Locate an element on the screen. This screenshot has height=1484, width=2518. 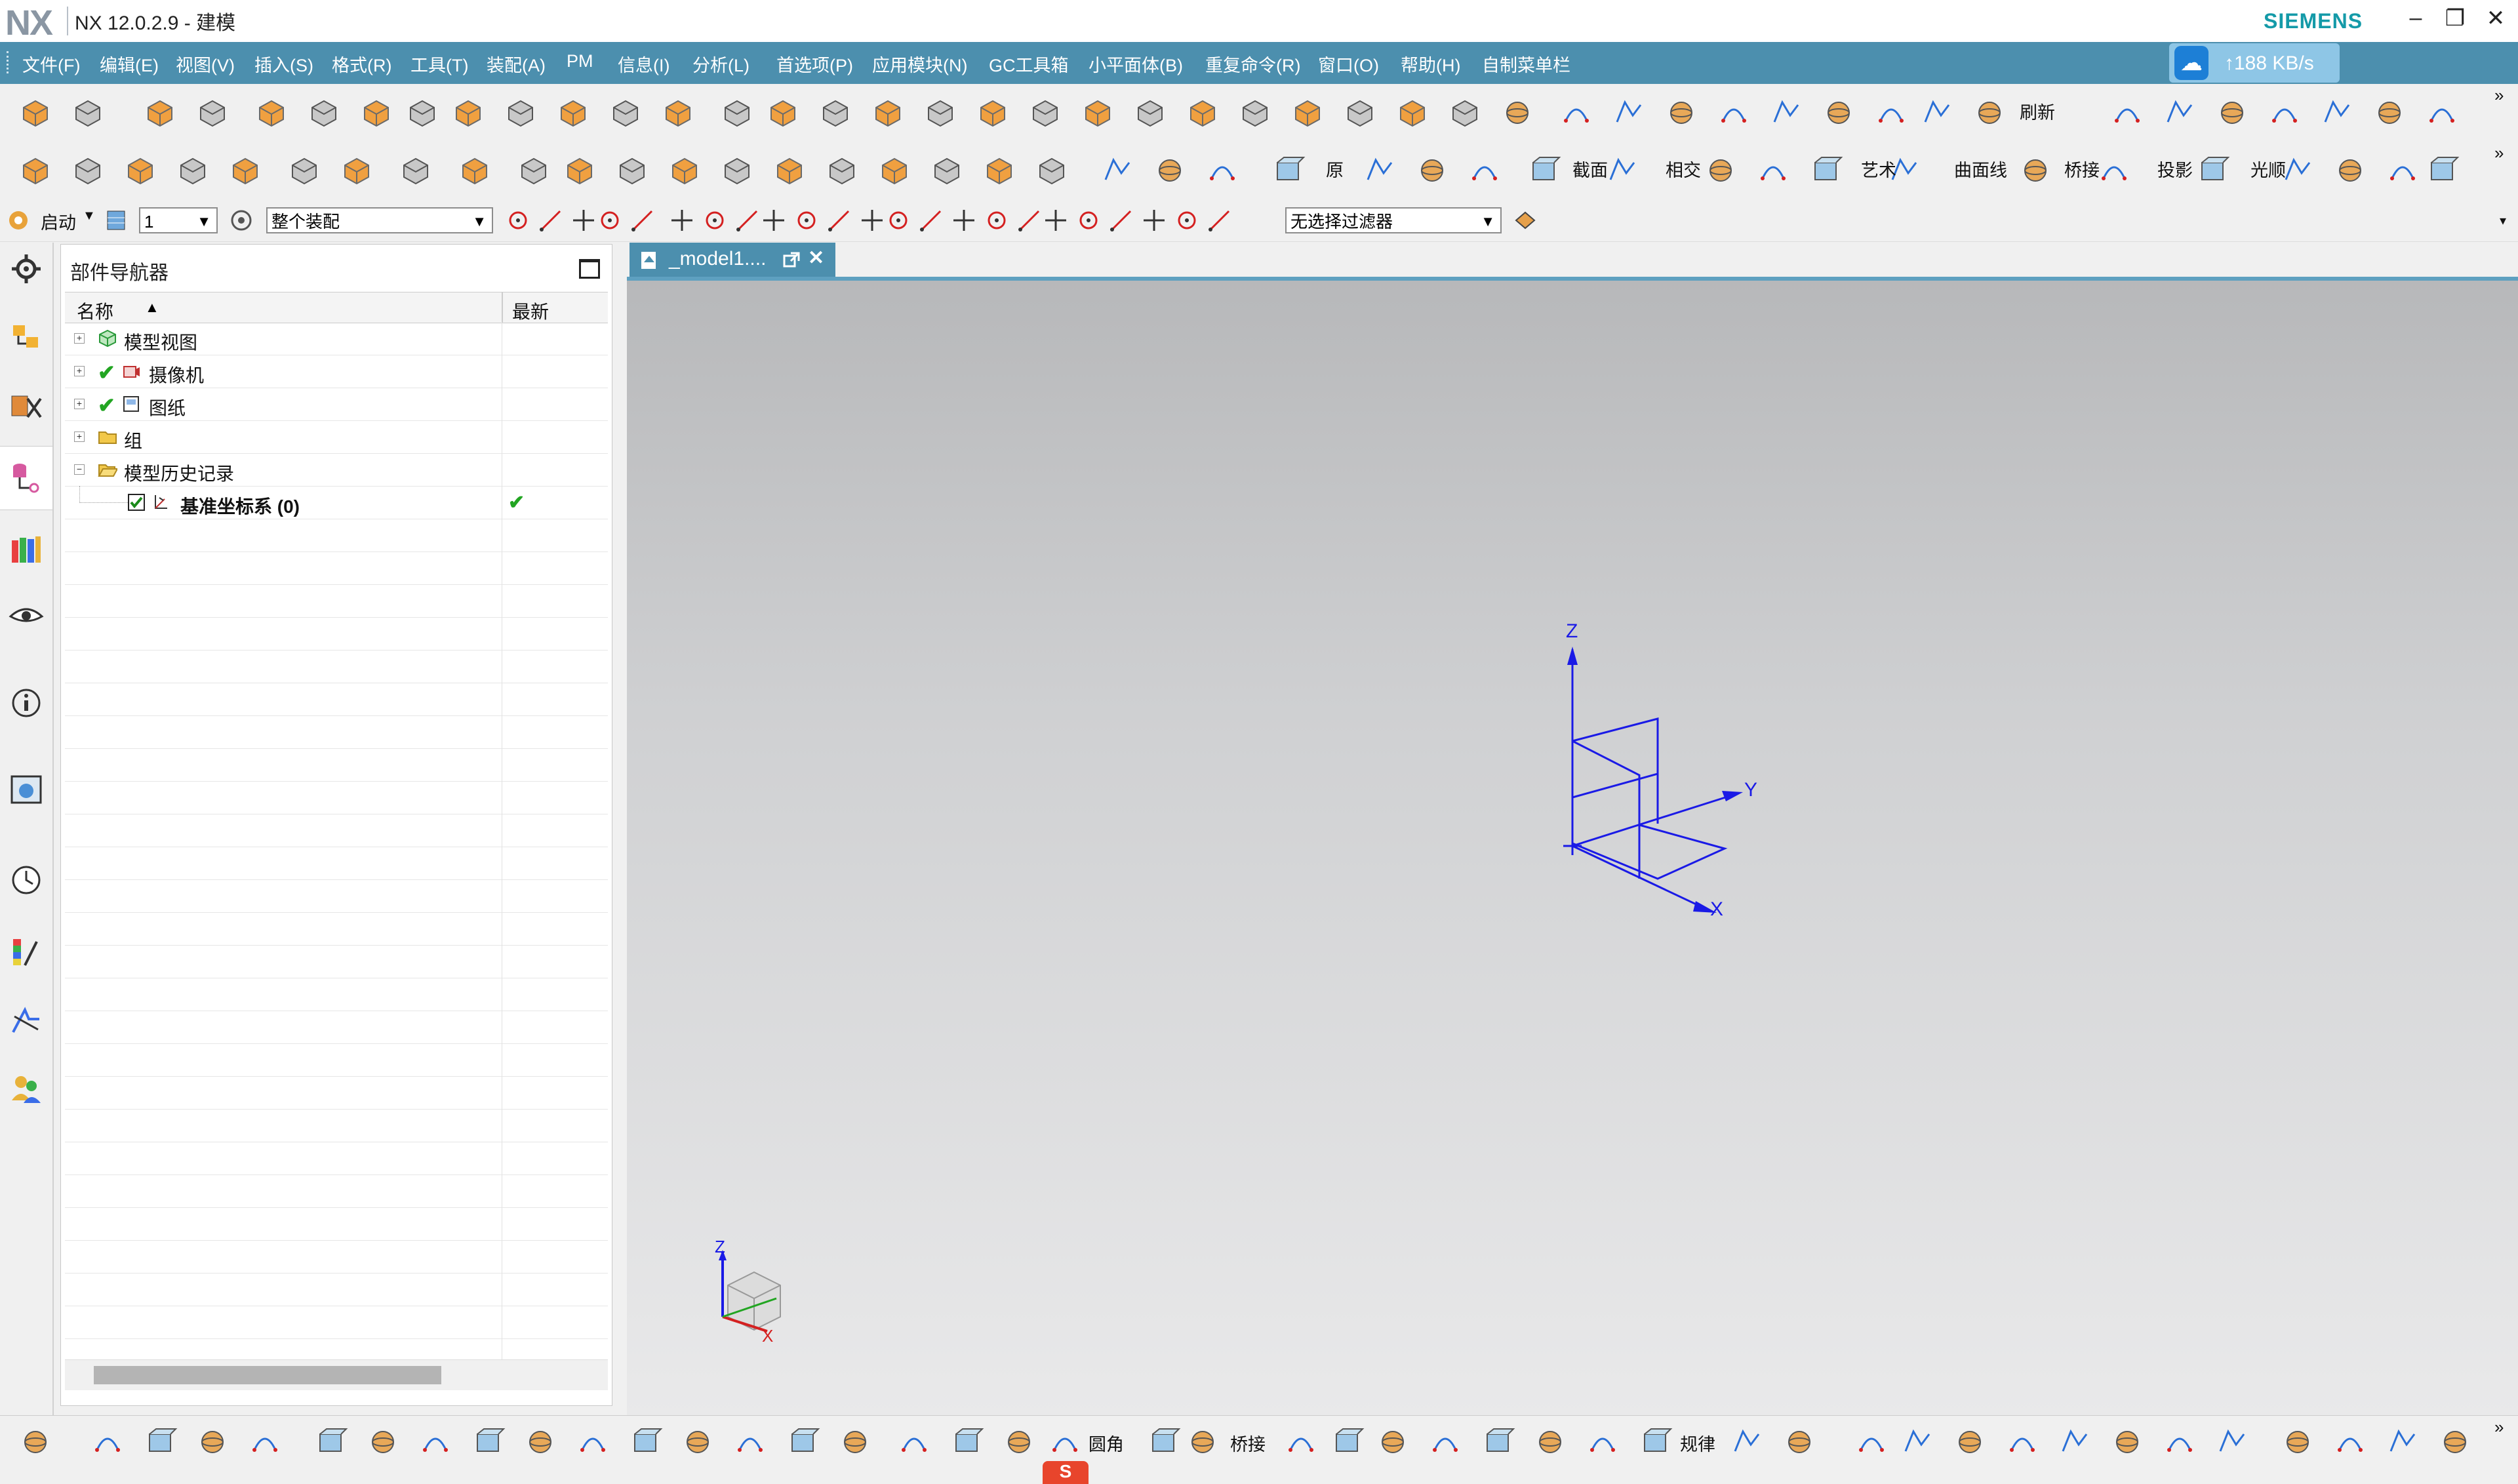
tool-bridge-bottom-label: 桥接 is located at coordinates (1248, 1443).